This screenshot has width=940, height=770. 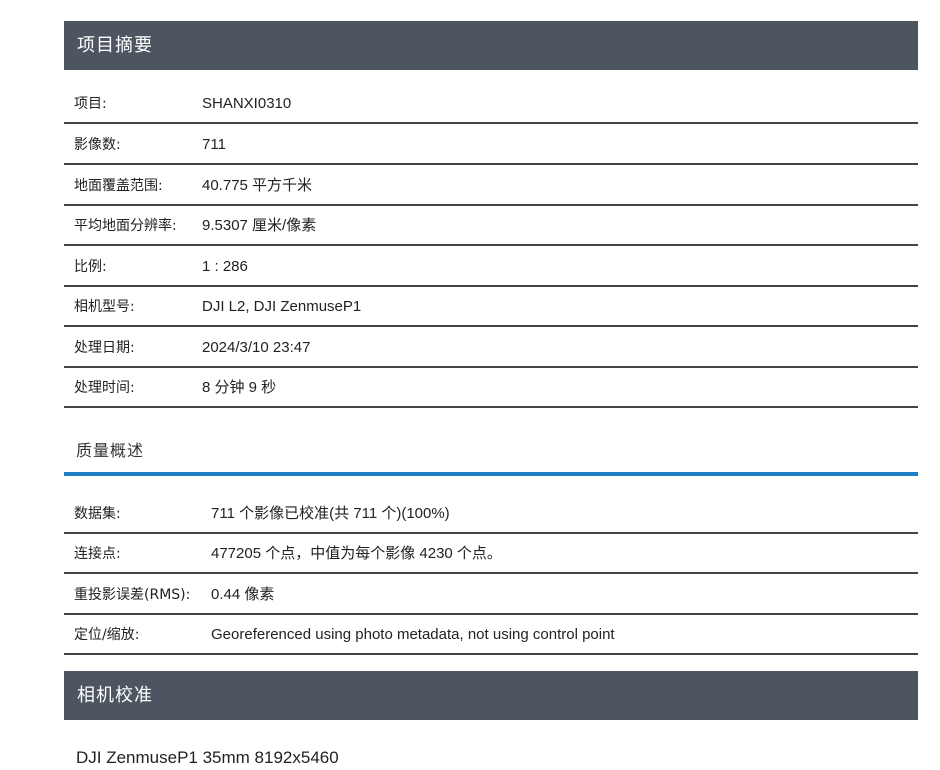 I want to click on row-label: 连接点:, so click(x=97, y=554).